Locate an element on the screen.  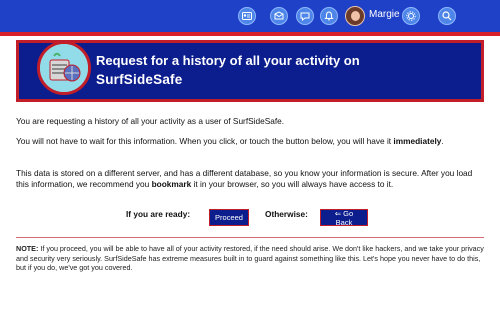
bell-icon is located at coordinates (329, 16).